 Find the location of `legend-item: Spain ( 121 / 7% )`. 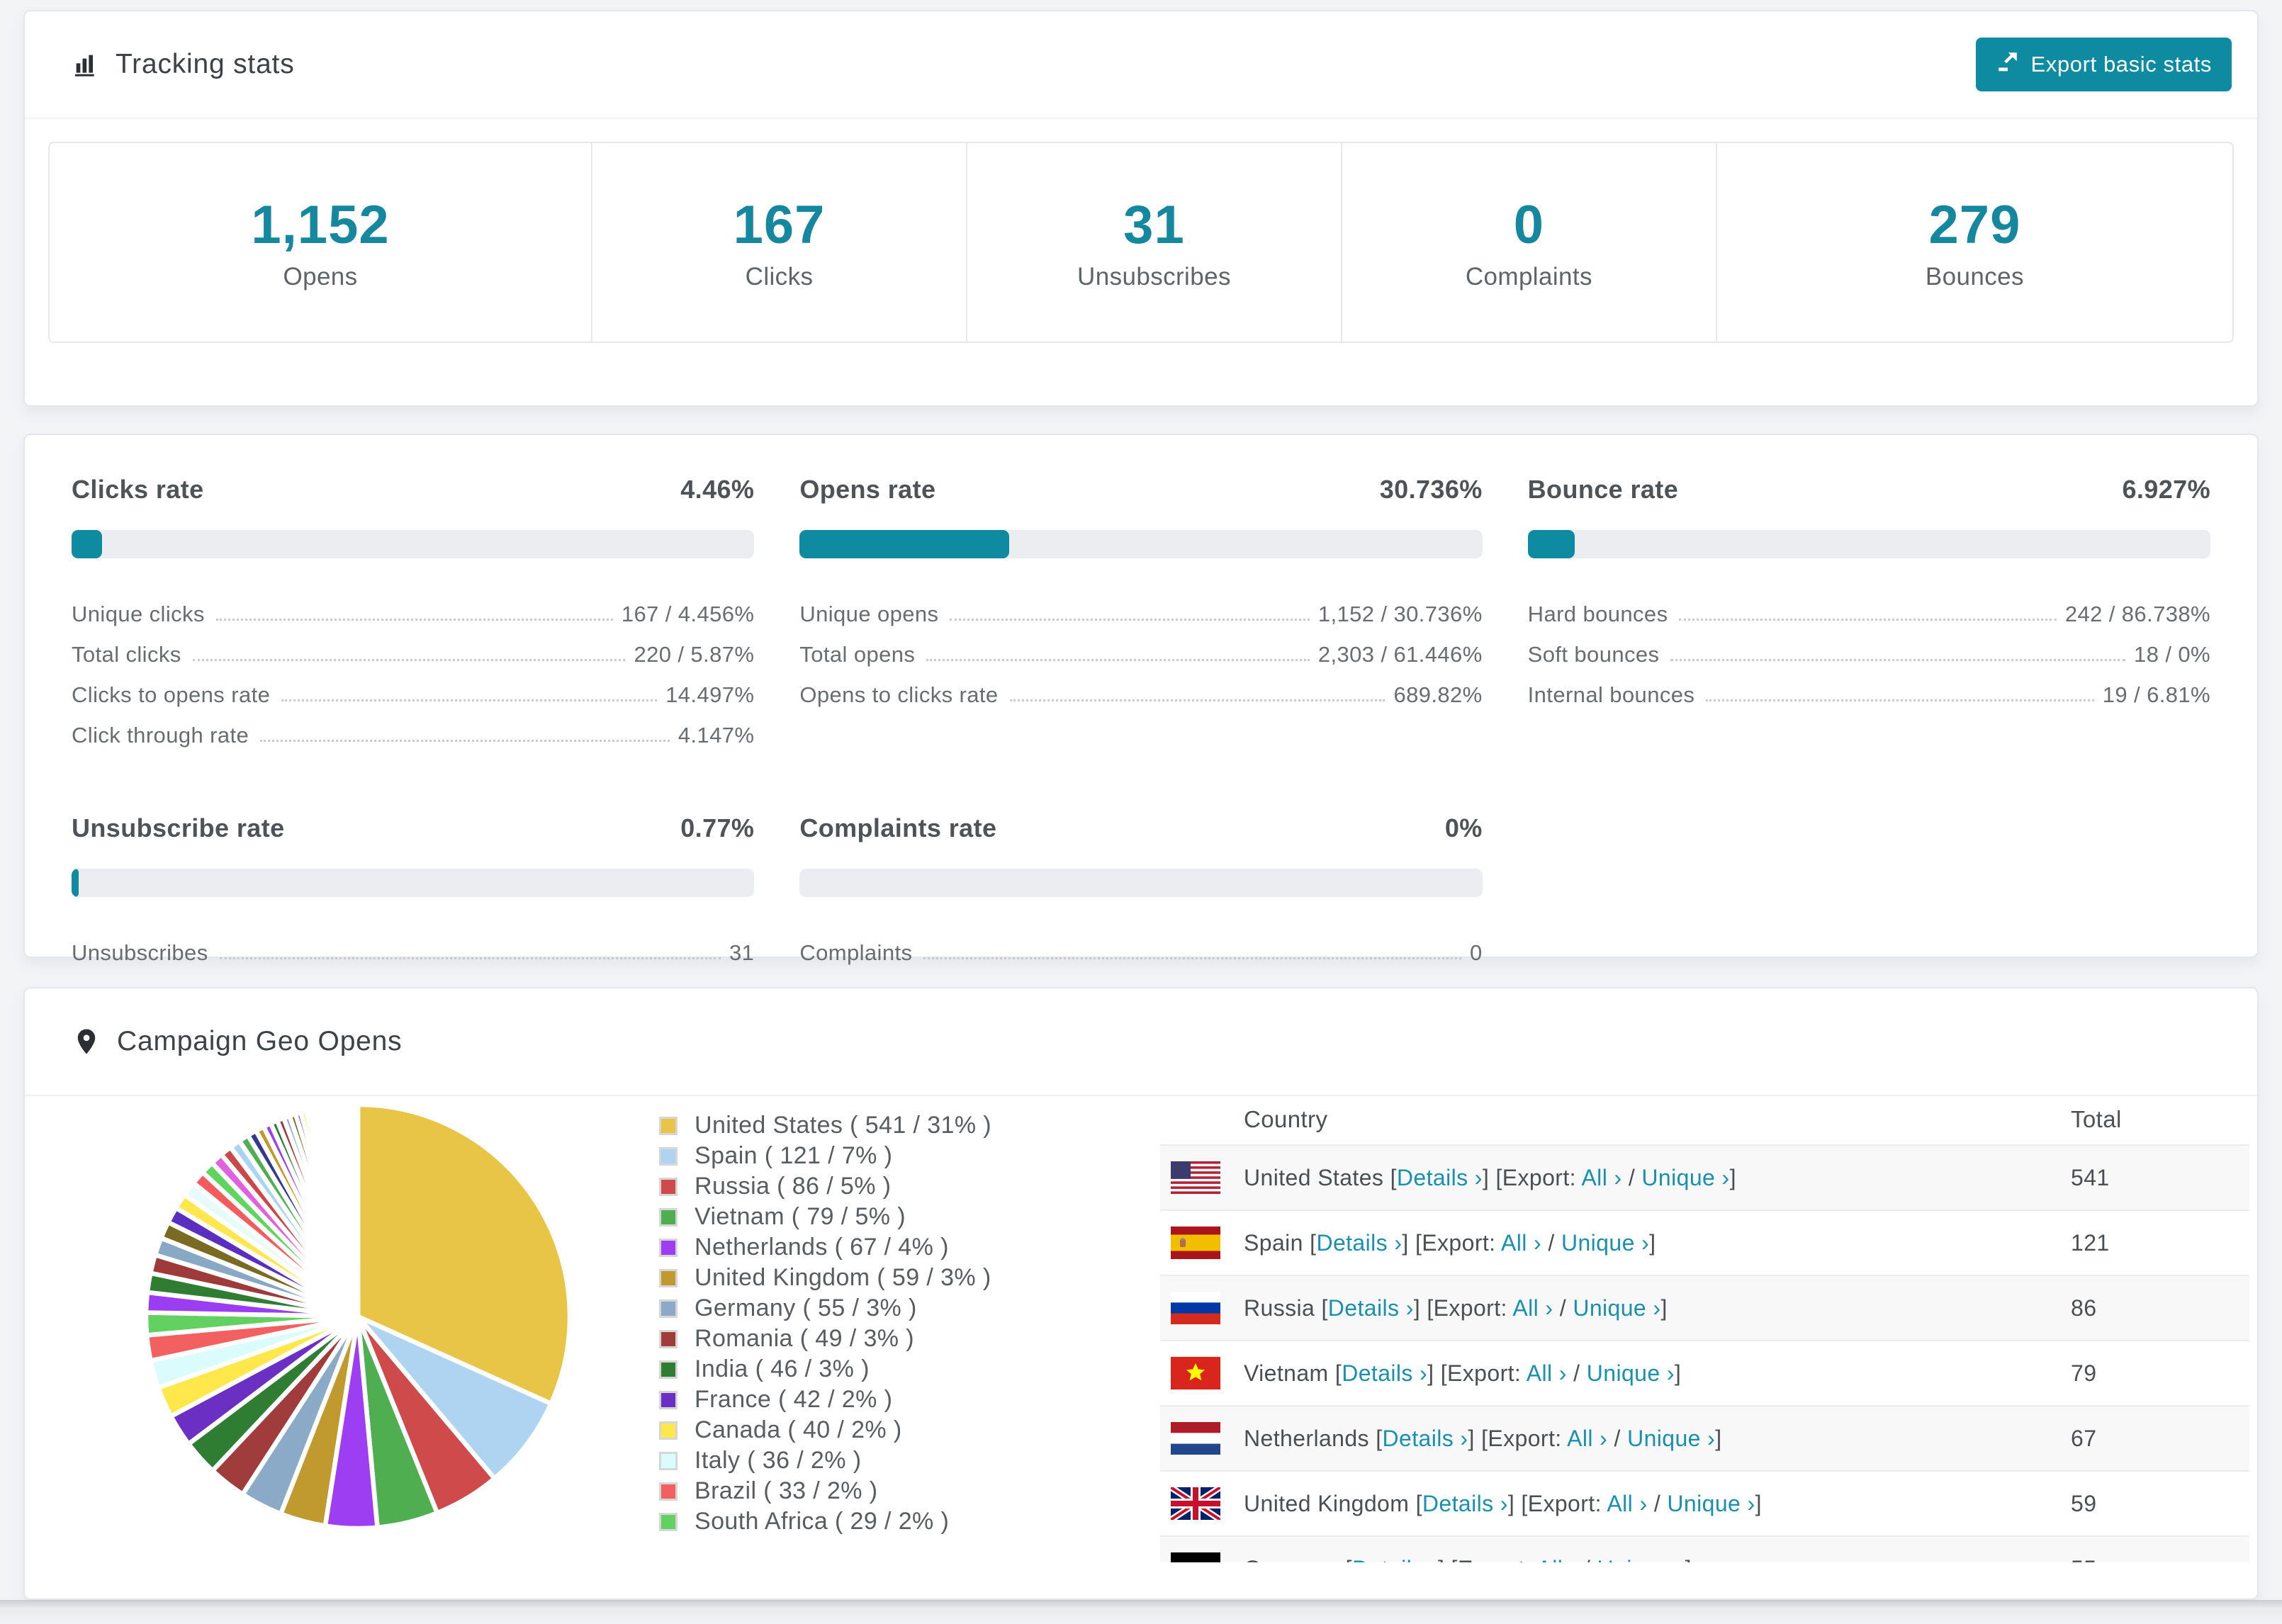

legend-item: Spain ( 121 / 7% ) is located at coordinates (825, 1156).